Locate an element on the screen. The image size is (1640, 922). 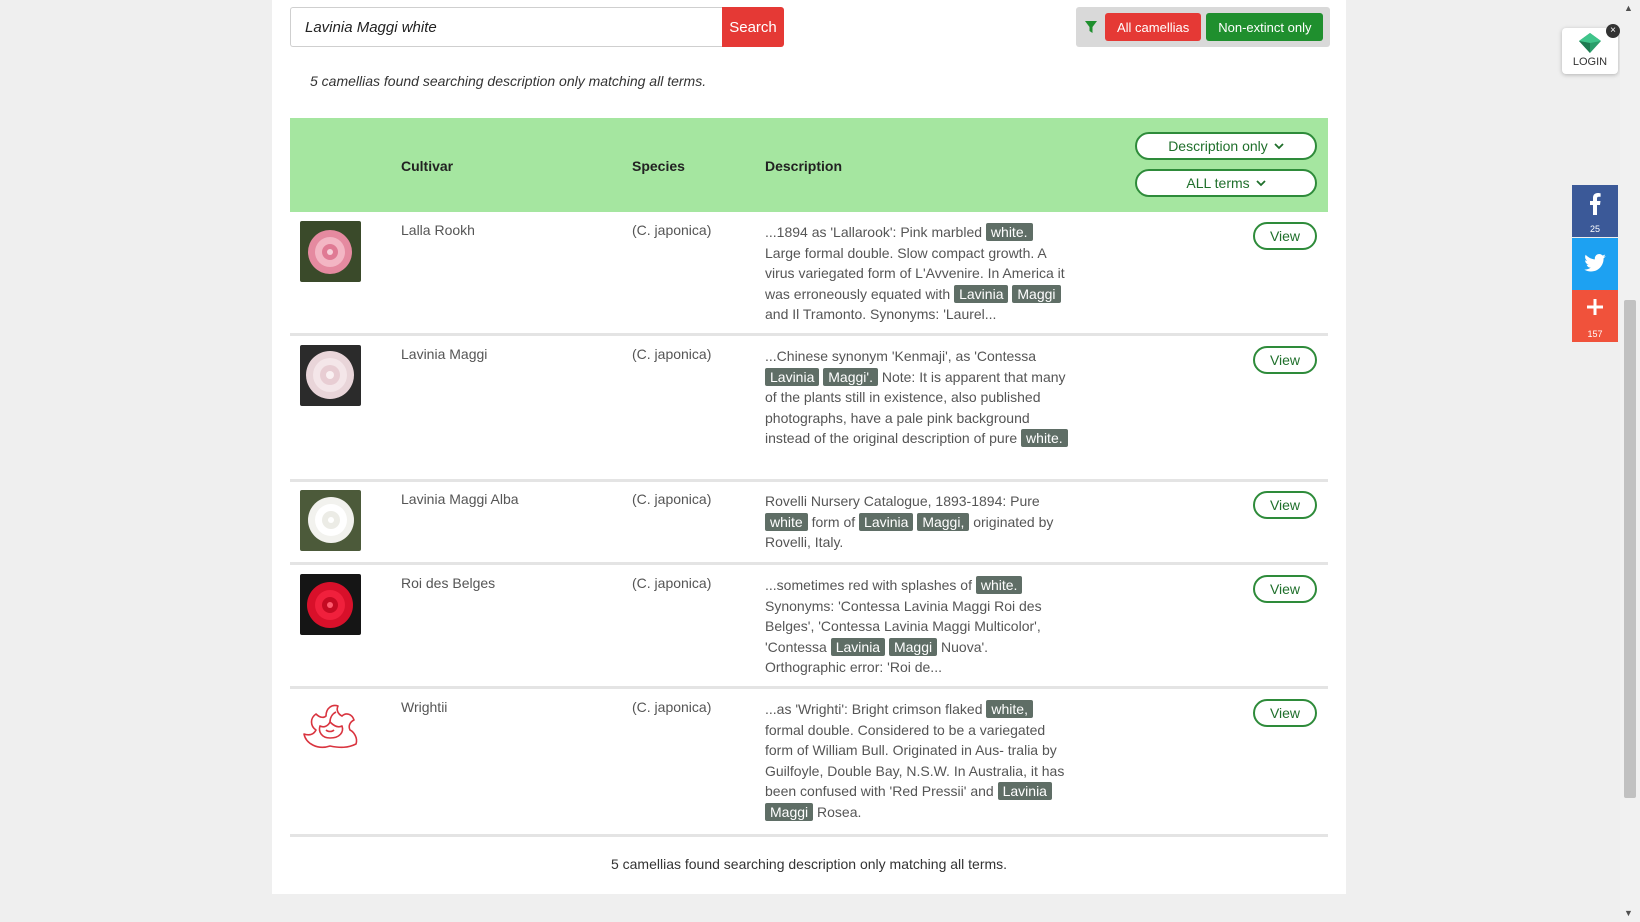
scroll-down-arrow-icon: ▼ is located at coordinates (1628, 913).